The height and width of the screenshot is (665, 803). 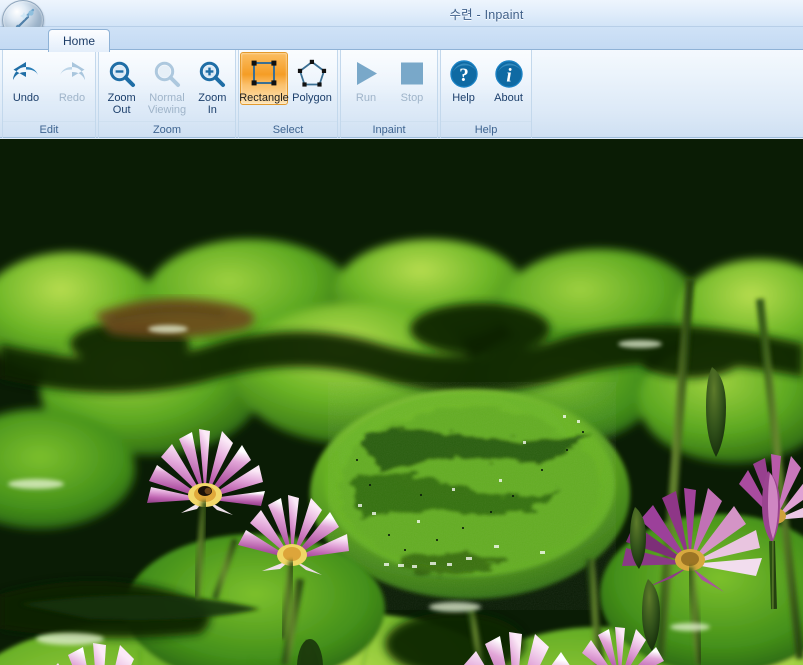 I want to click on redo-arrow-icon, so click(x=72, y=74).